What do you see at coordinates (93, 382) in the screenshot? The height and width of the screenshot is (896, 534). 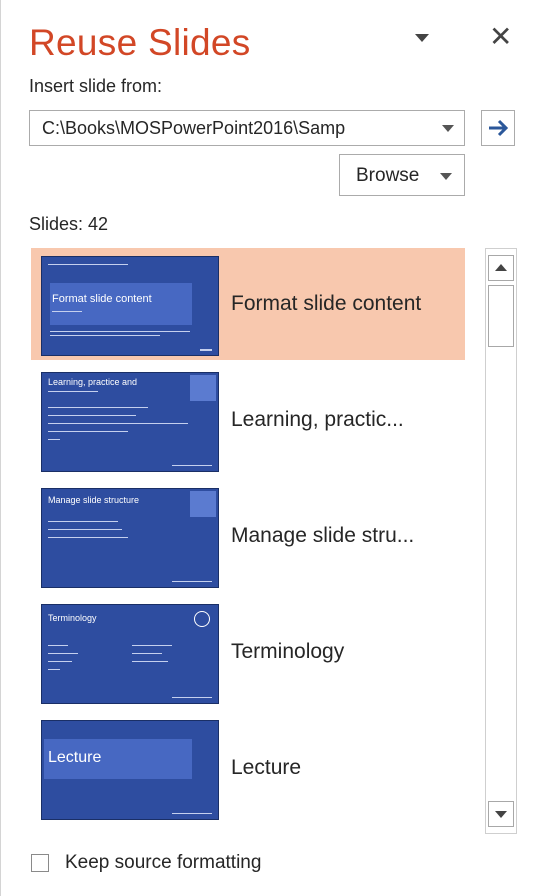 I see `thumb-title: Learning, practice and` at bounding box center [93, 382].